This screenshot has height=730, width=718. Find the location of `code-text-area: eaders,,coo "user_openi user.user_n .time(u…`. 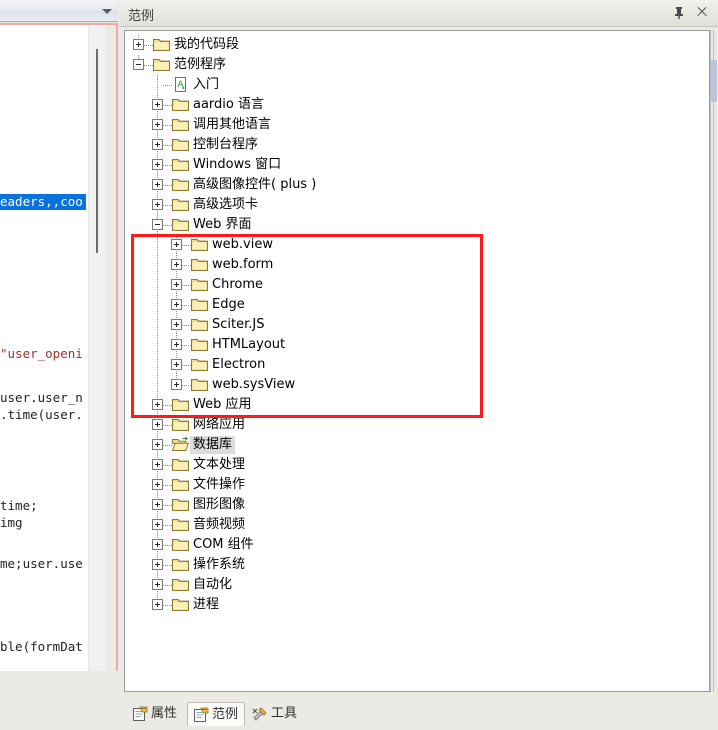

code-text-area: eaders,,coo "user_openi user.user_n .time(u… is located at coordinates (43, 348).